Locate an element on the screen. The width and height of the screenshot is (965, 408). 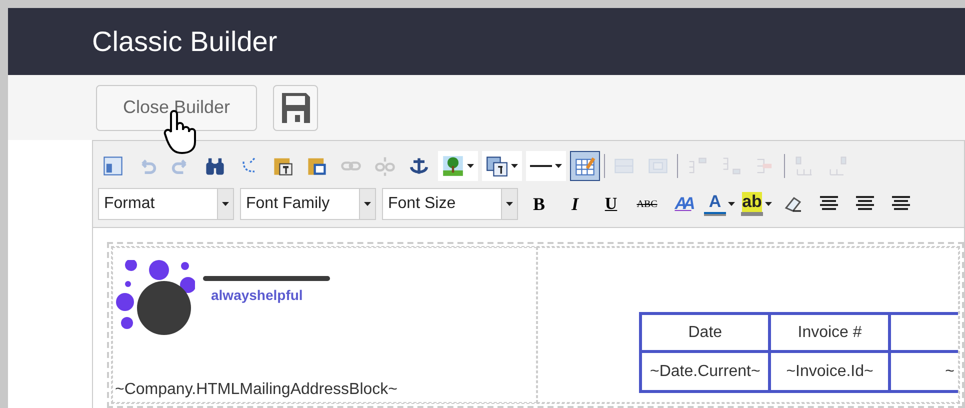
dropdown-select: Format is located at coordinates (166, 204).